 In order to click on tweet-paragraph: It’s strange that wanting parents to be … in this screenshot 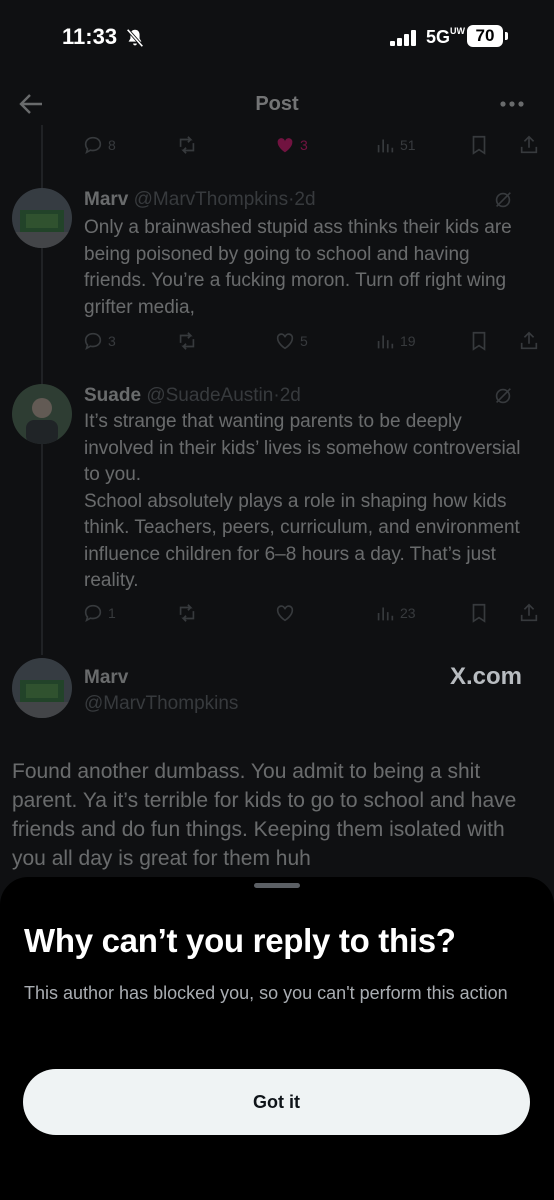, I will do `click(302, 448)`.